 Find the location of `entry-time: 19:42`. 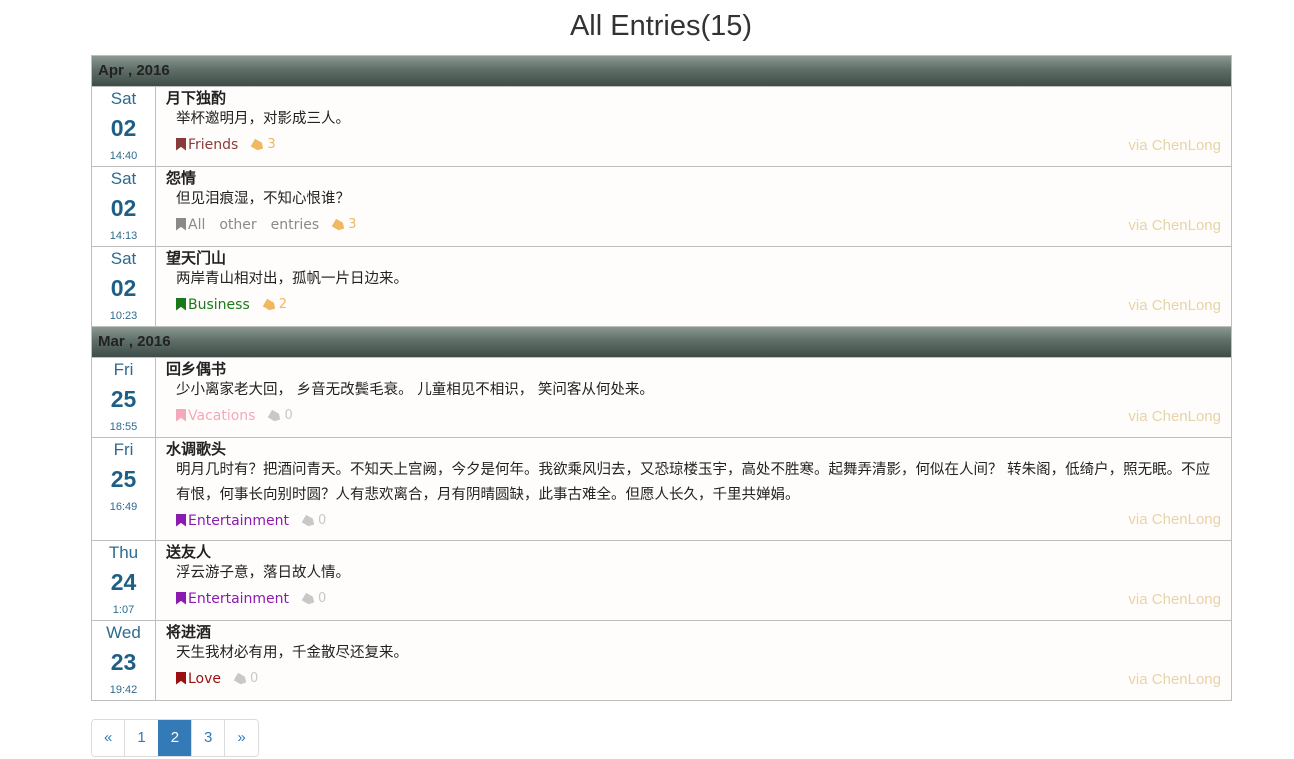

entry-time: 19:42 is located at coordinates (123, 690).